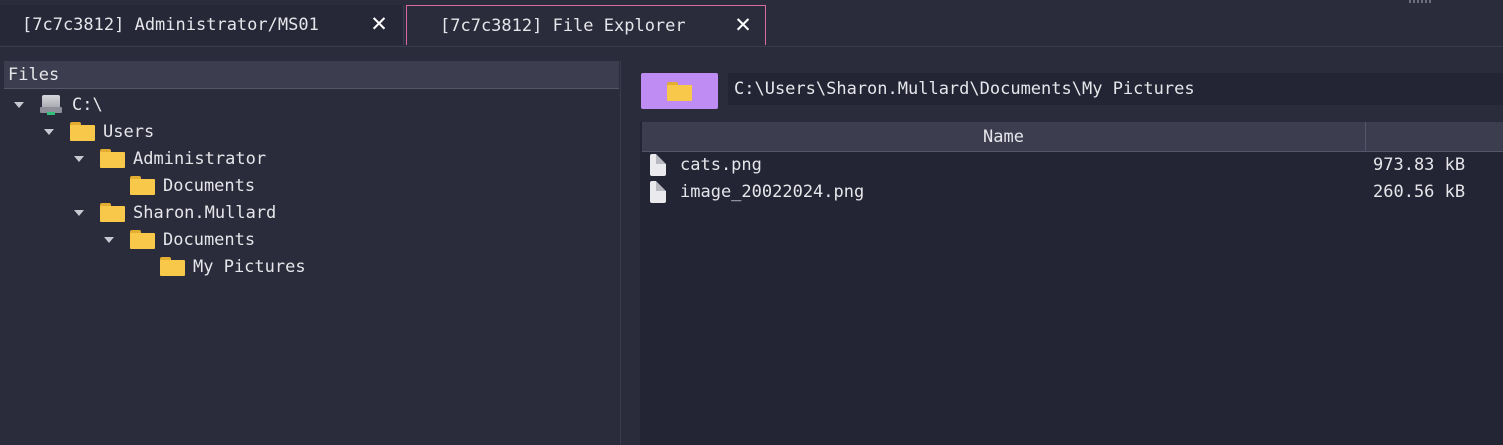  I want to click on tab-administrator-ms01: [7c7c3812] Administrator/MS01 ✕, so click(202, 25).